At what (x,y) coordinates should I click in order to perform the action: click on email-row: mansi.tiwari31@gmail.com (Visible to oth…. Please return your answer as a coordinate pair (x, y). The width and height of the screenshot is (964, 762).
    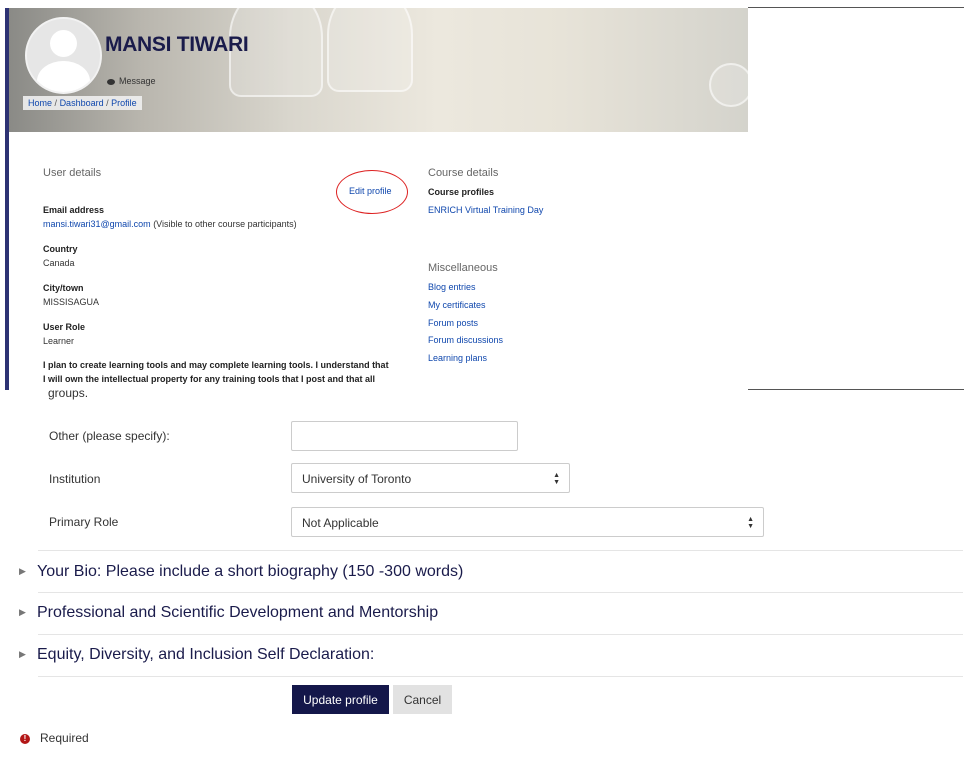
    Looking at the image, I should click on (170, 224).